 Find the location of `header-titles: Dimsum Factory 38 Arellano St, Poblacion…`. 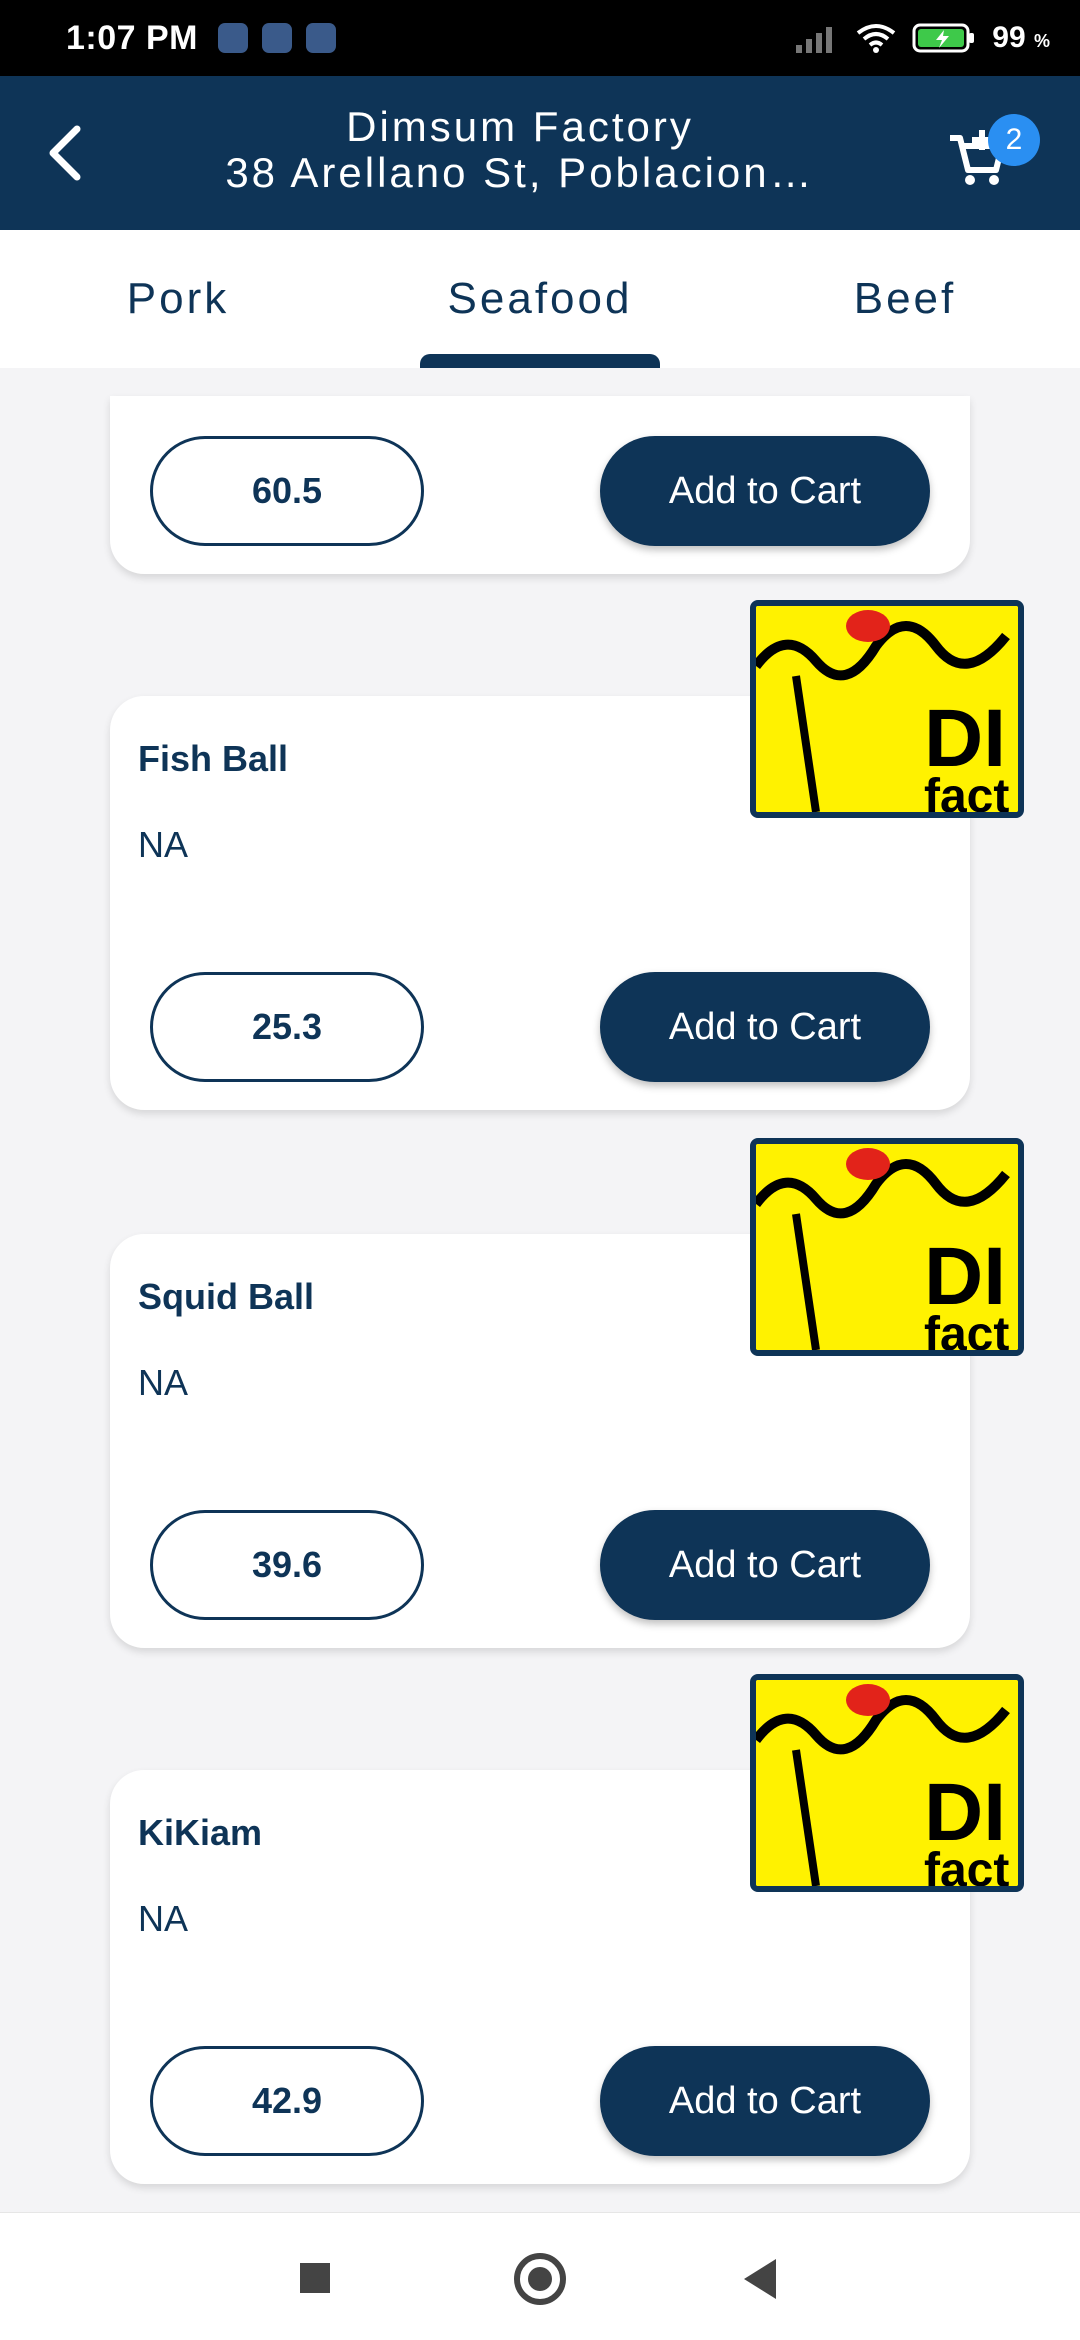

header-titles: Dimsum Factory 38 Arellano St, Poblacion… is located at coordinates (520, 150).